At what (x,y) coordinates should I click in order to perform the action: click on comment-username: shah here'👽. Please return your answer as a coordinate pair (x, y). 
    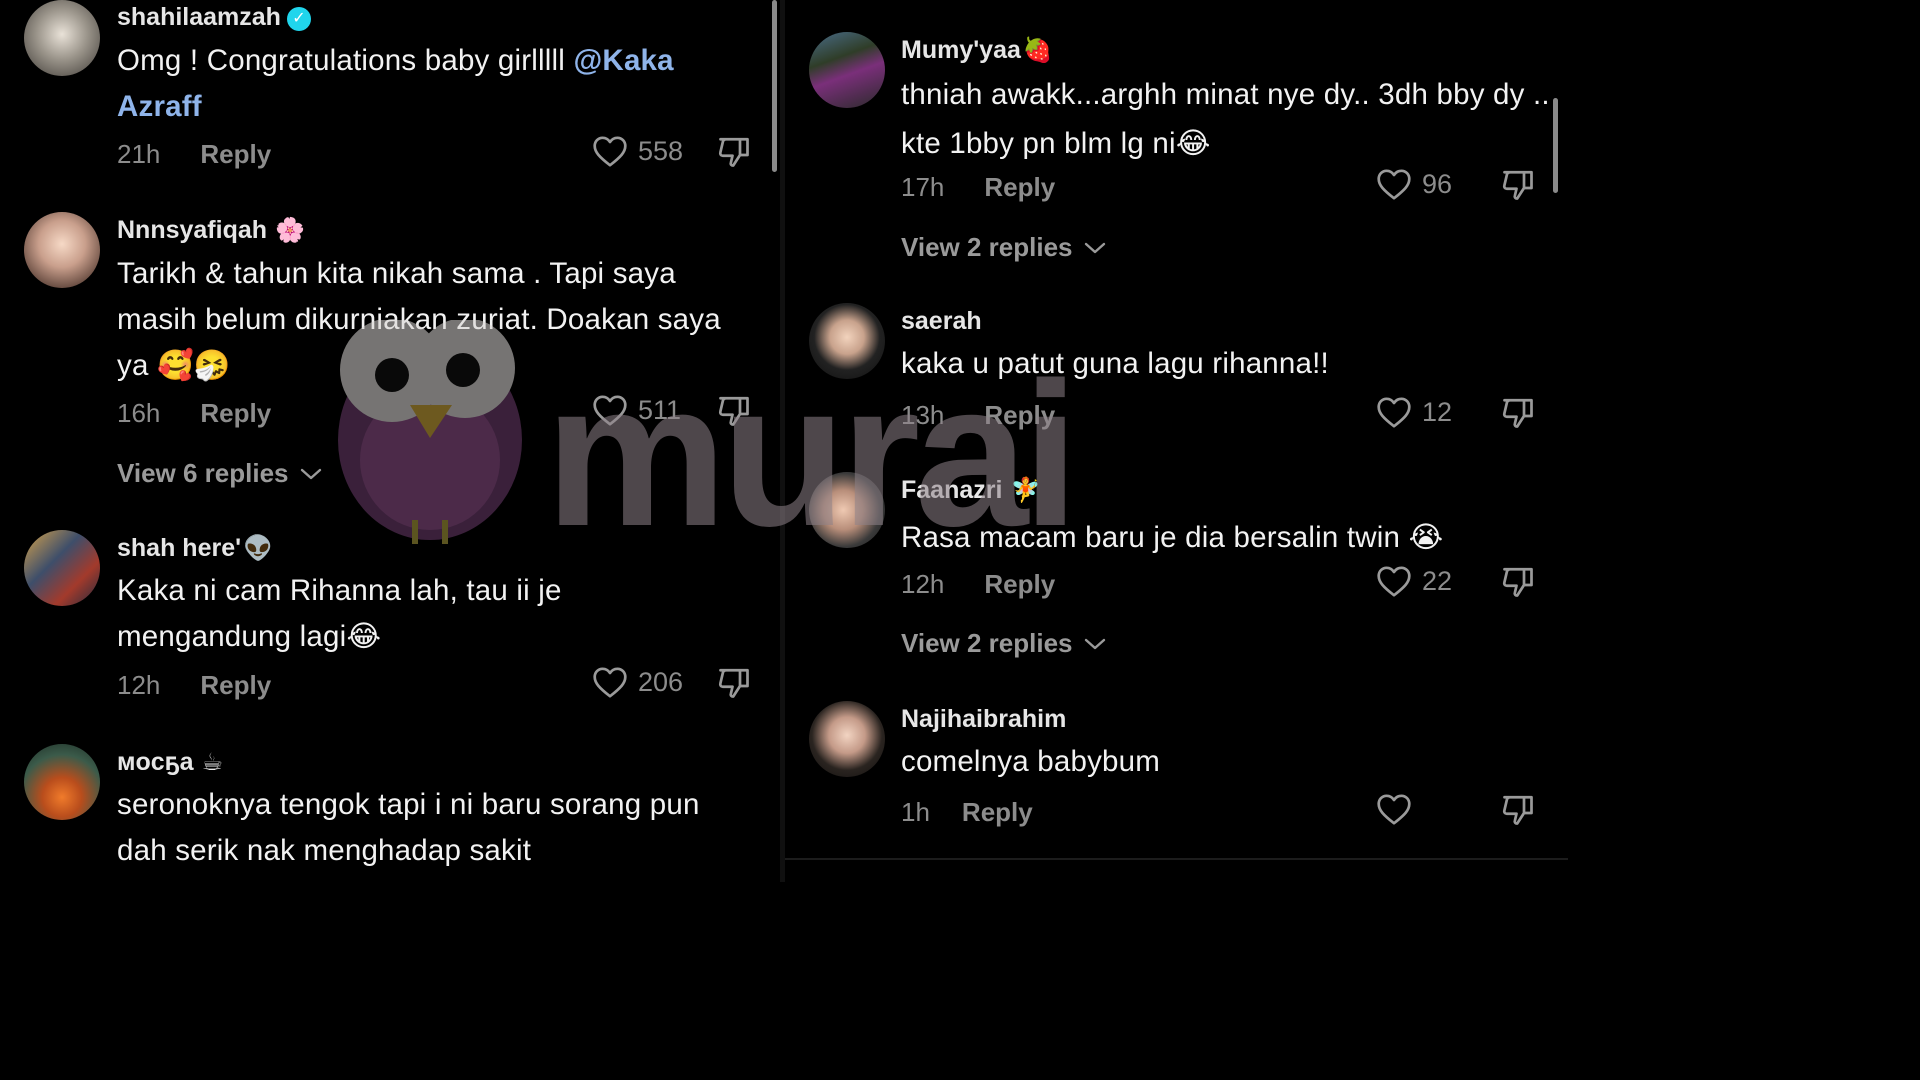
    Looking at the image, I should click on (195, 548).